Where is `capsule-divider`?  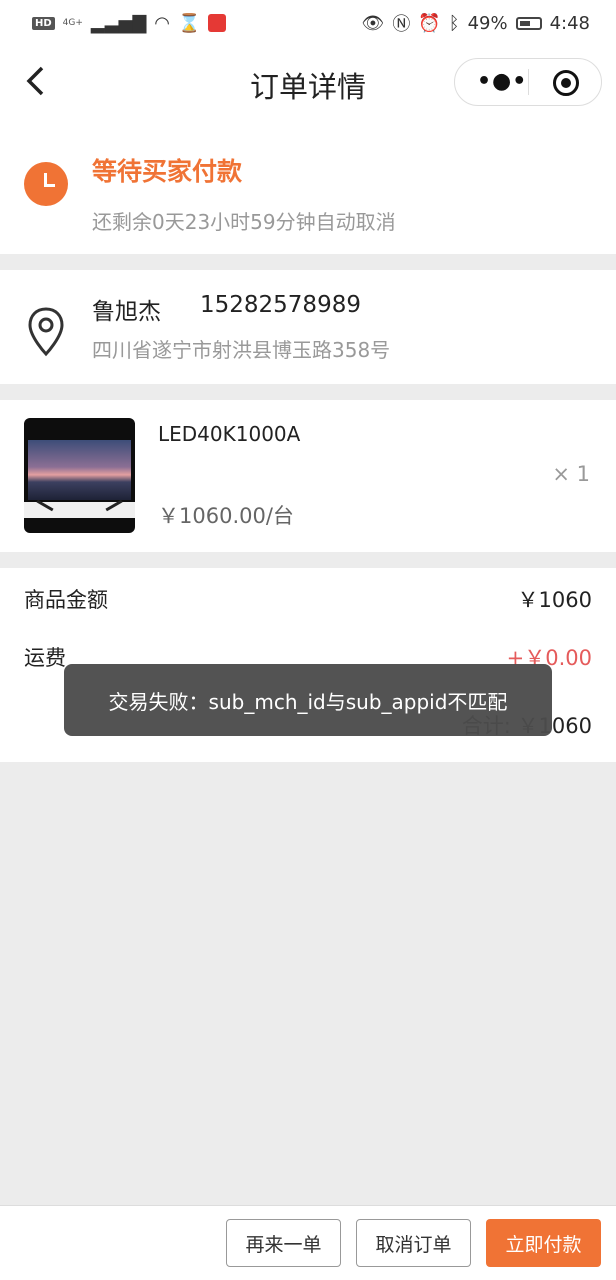
capsule-divider is located at coordinates (528, 82).